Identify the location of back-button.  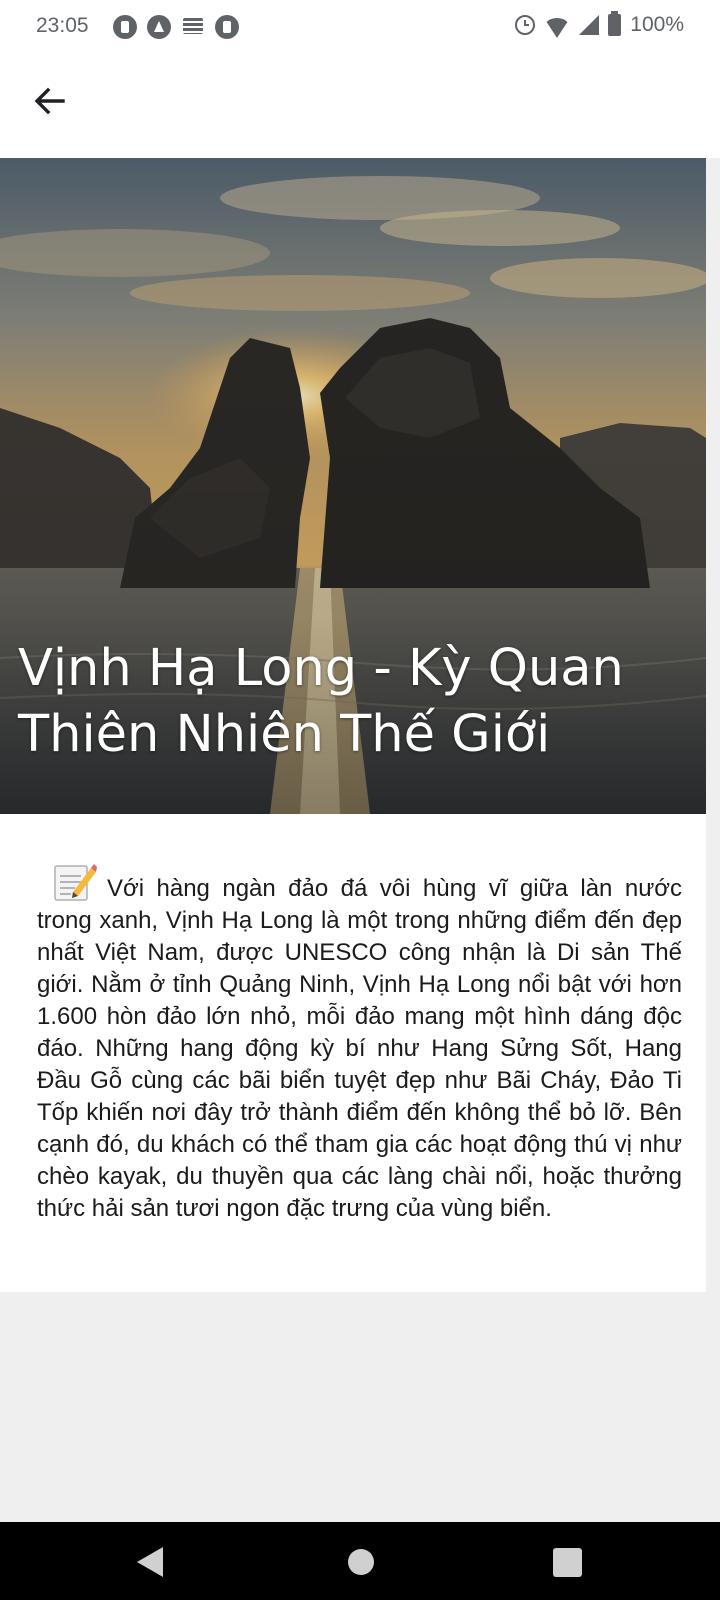
(50, 101).